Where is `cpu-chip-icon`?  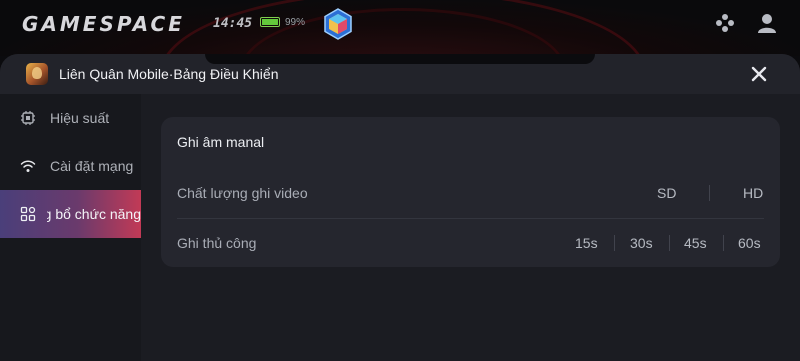
cpu-chip-icon is located at coordinates (28, 118).